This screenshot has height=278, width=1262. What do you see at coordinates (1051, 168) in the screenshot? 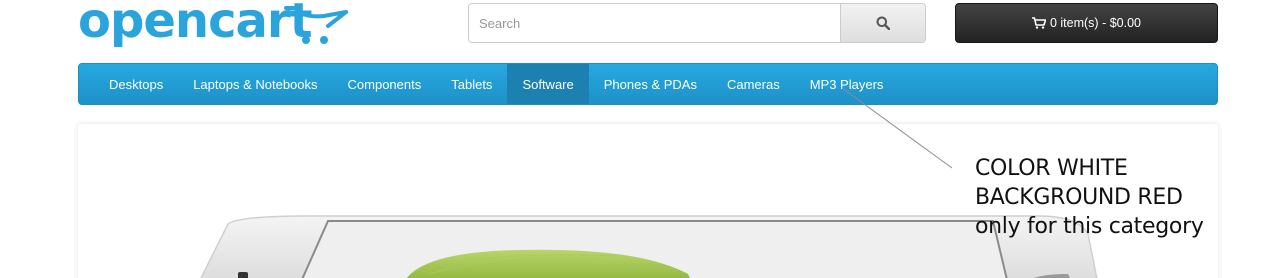
I see `annotation-line-1: COLOR WHITE` at bounding box center [1051, 168].